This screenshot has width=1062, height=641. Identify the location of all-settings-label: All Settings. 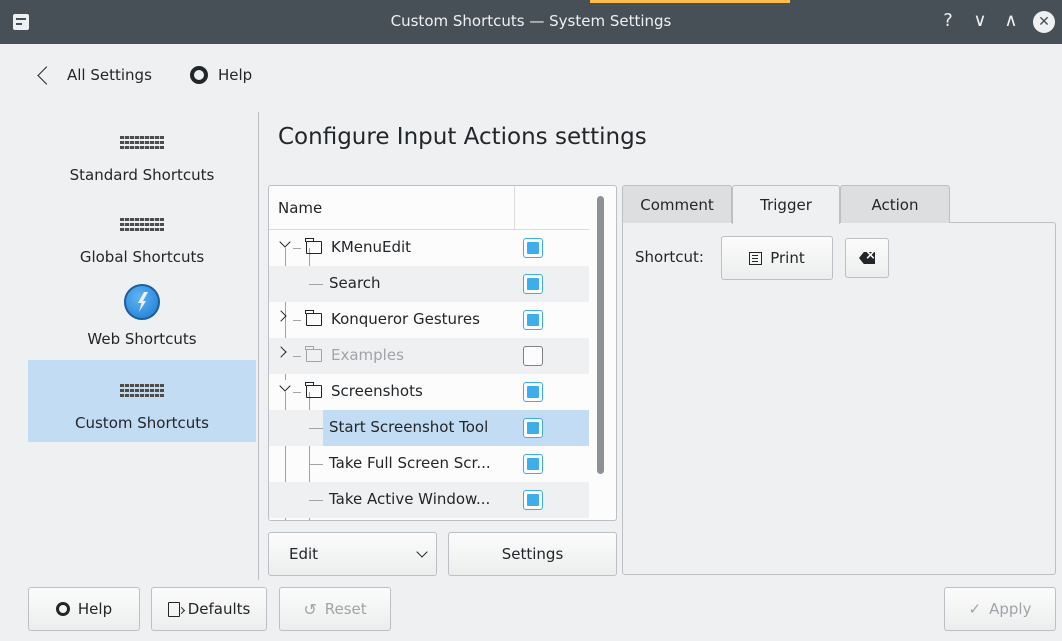
(109, 75).